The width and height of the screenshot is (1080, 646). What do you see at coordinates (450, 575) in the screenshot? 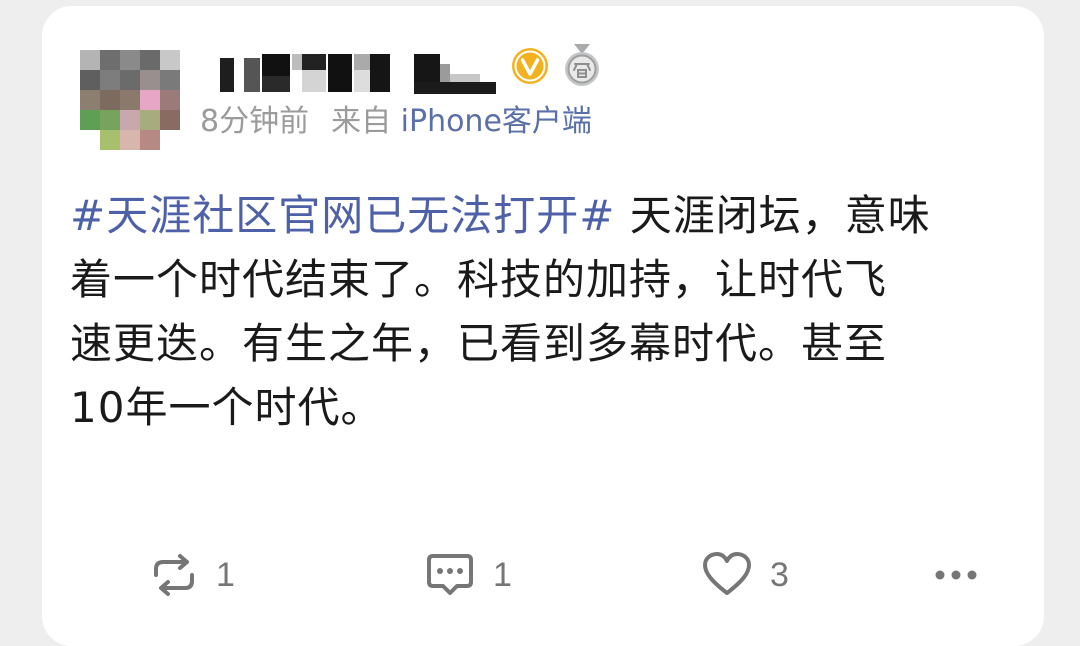
I see `comment-icon` at bounding box center [450, 575].